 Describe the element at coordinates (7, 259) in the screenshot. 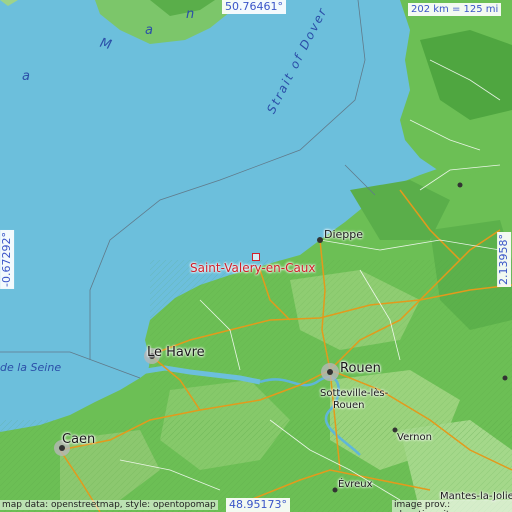

I see `west-coordinate: -0.67292°` at that location.